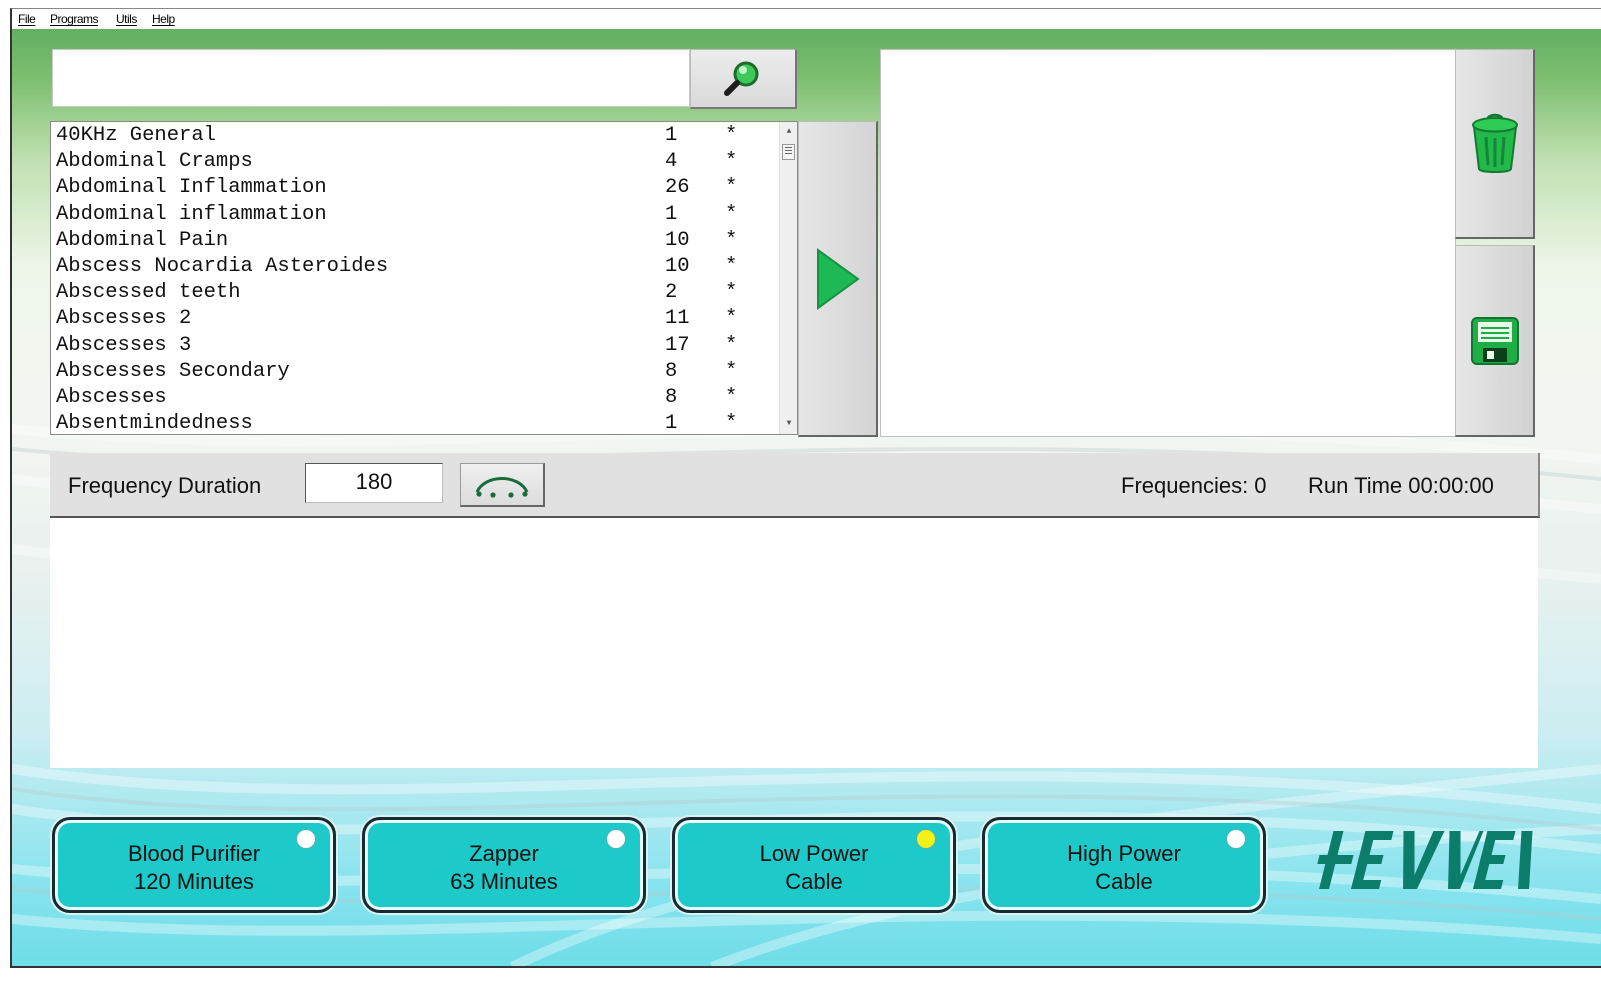 Image resolution: width=1601 pixels, height=986 pixels. Describe the element at coordinates (1401, 485) in the screenshot. I see `run-time: Run Time 00:00:00` at that location.